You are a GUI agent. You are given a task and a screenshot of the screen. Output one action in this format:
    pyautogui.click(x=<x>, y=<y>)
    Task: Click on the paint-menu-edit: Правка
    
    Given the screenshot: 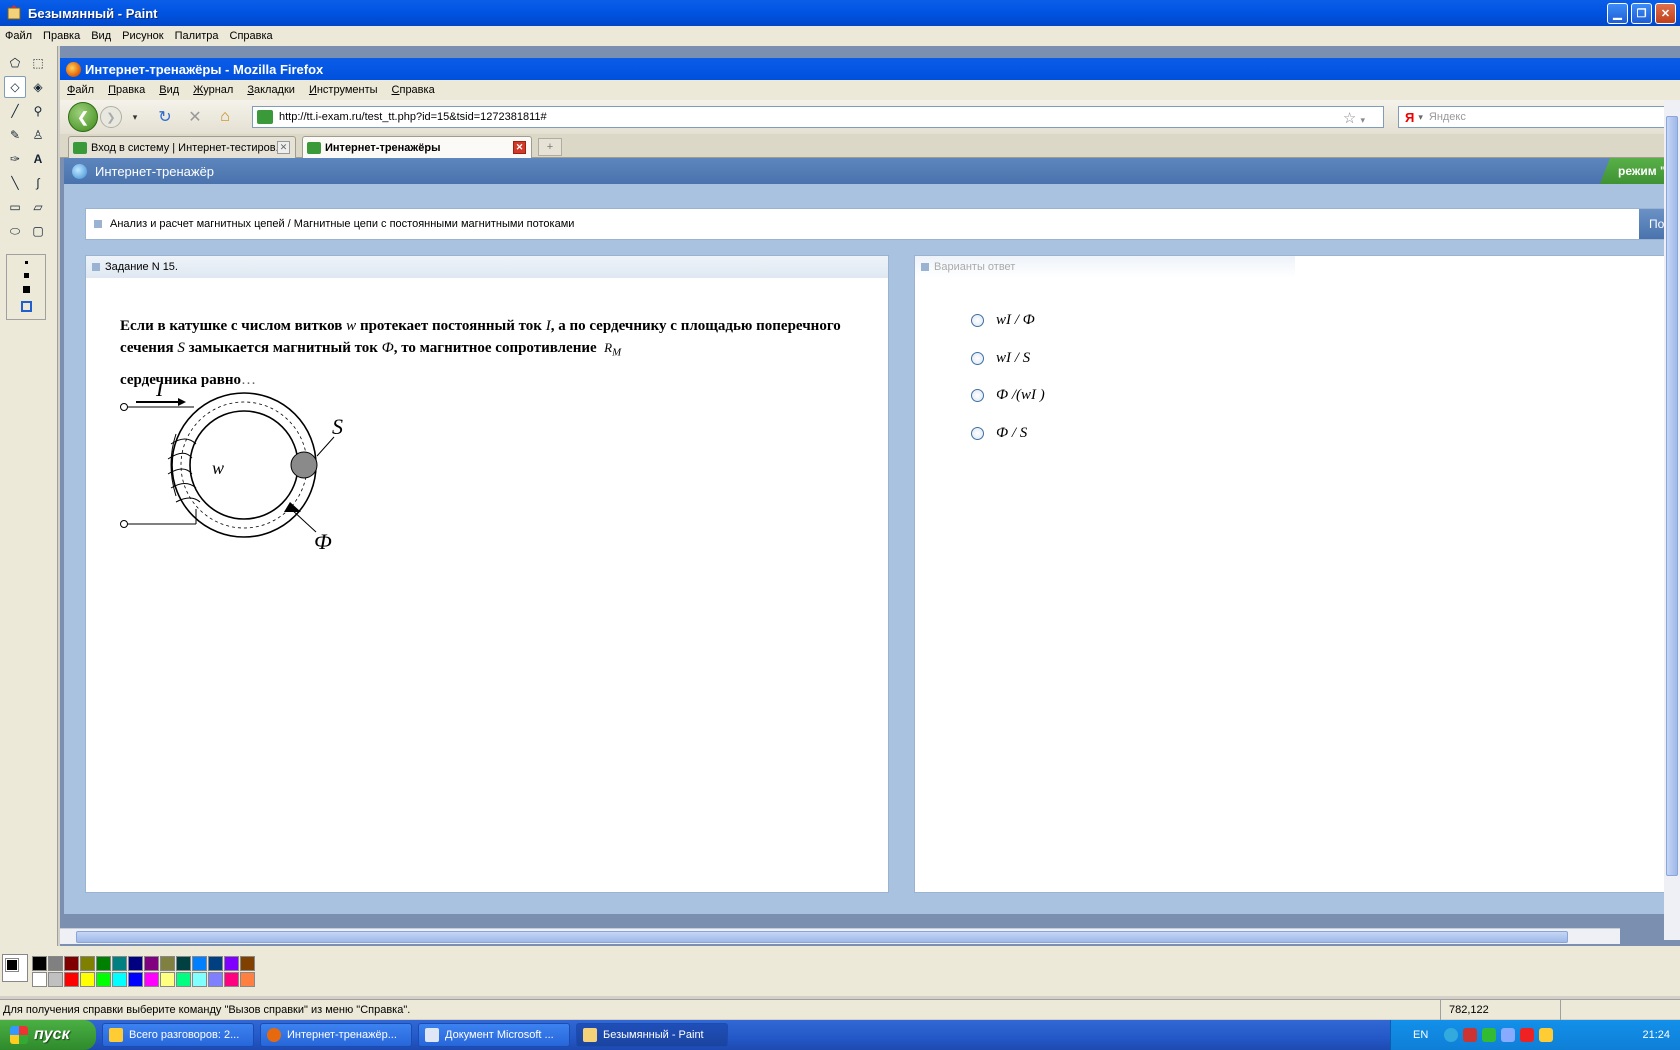 What is the action you would take?
    pyautogui.click(x=62, y=36)
    